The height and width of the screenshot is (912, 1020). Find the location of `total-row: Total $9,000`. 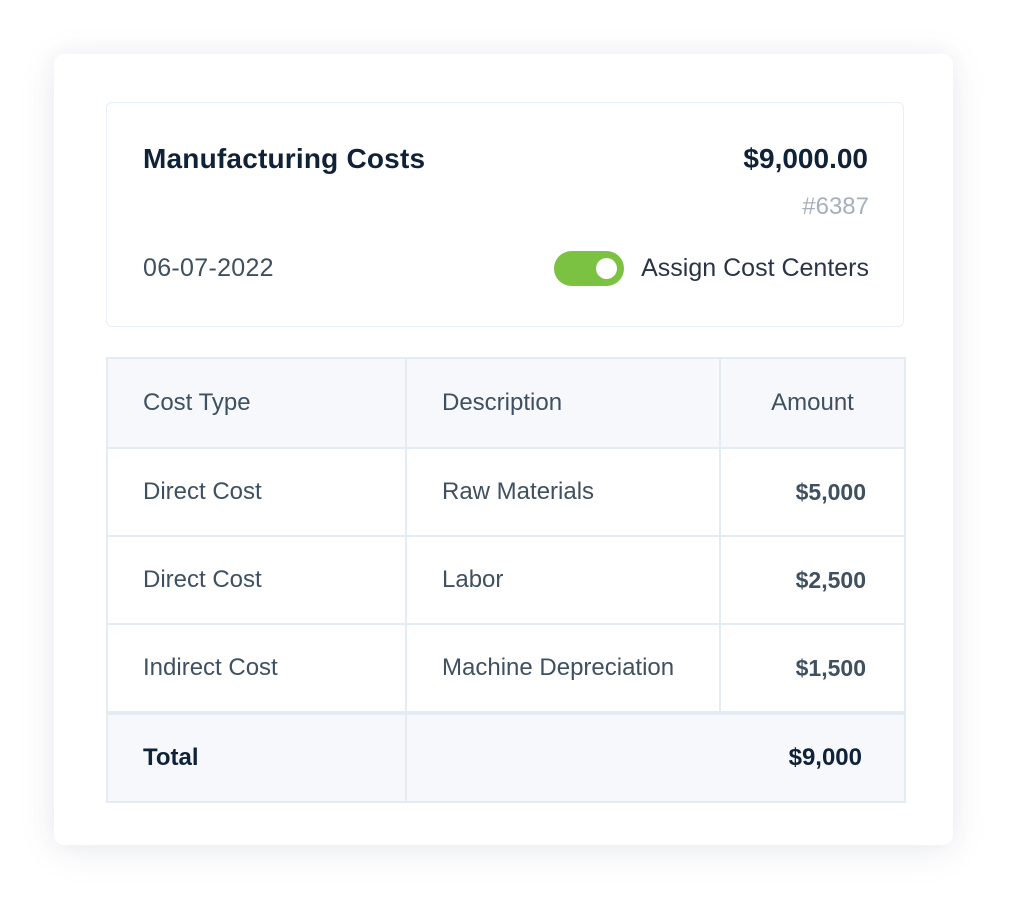

total-row: Total $9,000 is located at coordinates (506, 757).